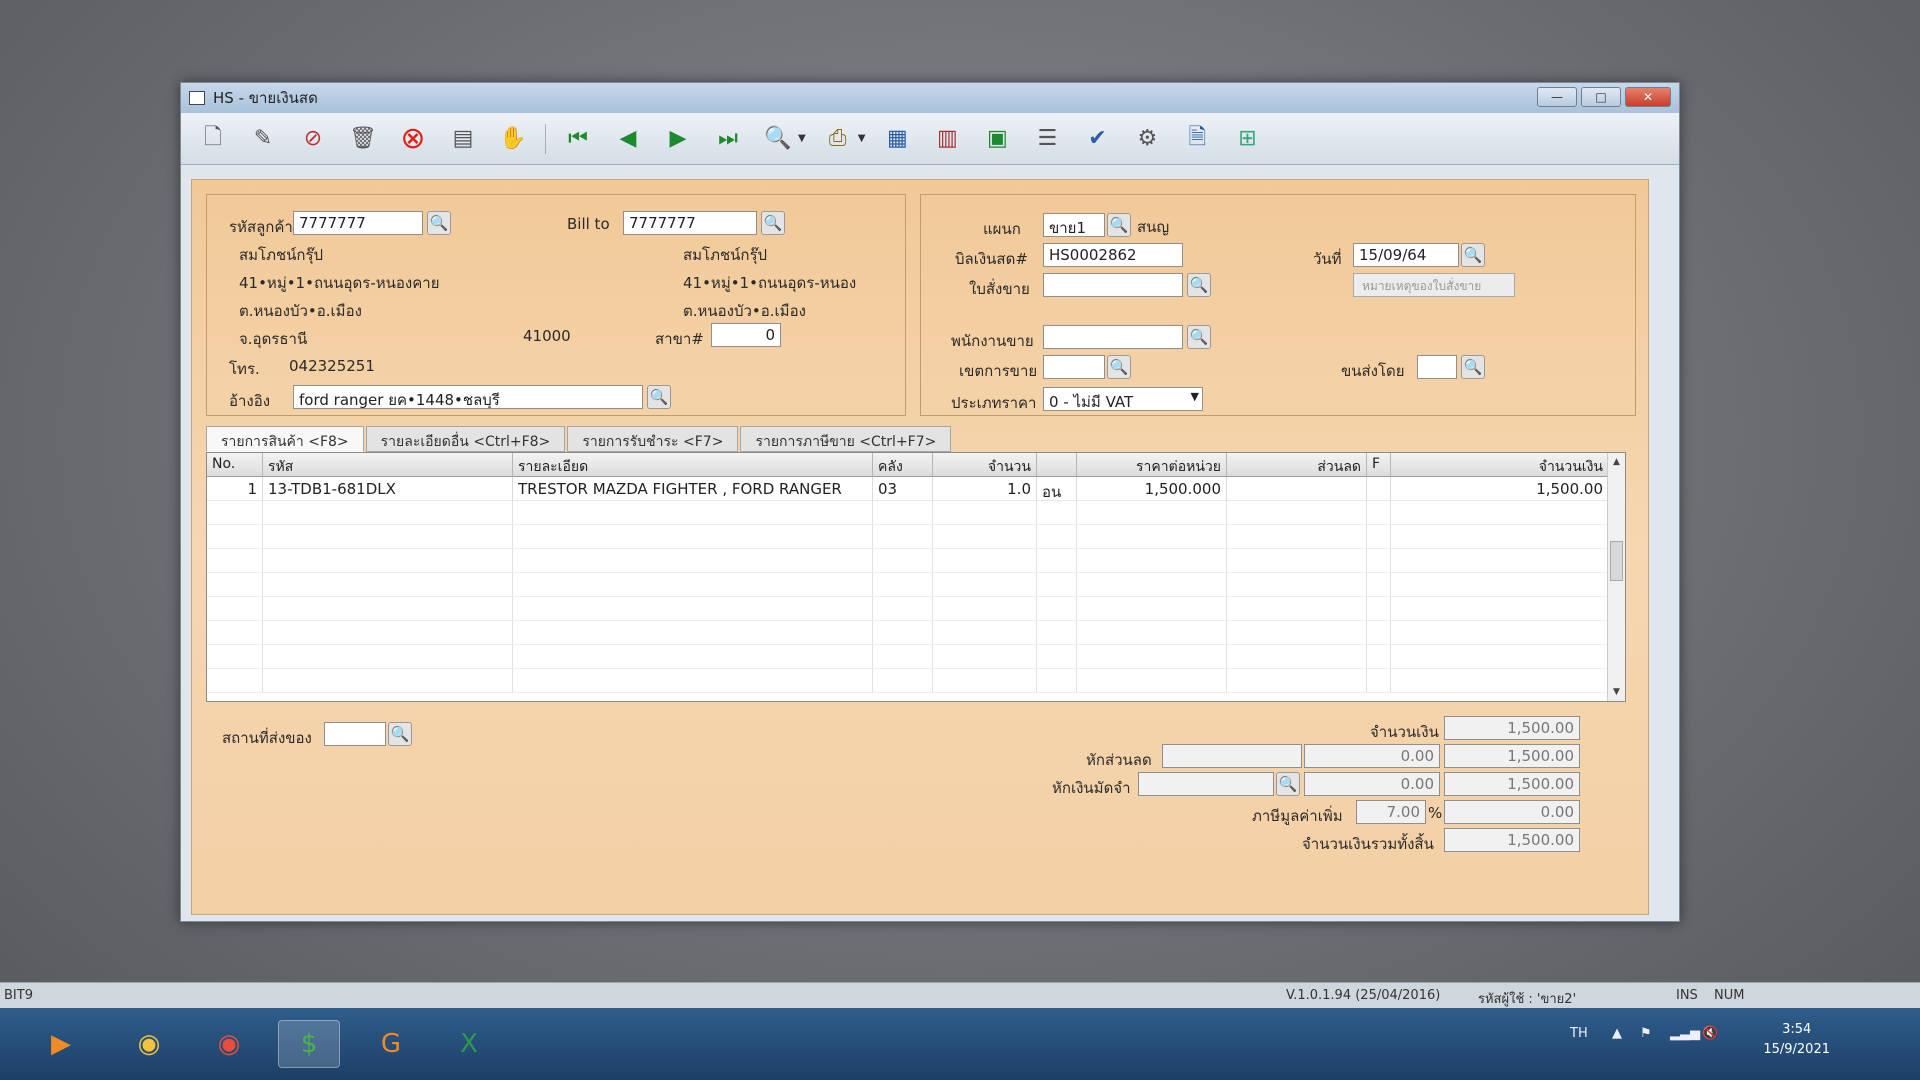 This screenshot has width=1920, height=1080. I want to click on approve-ok-icon: ✔, so click(1097, 139).